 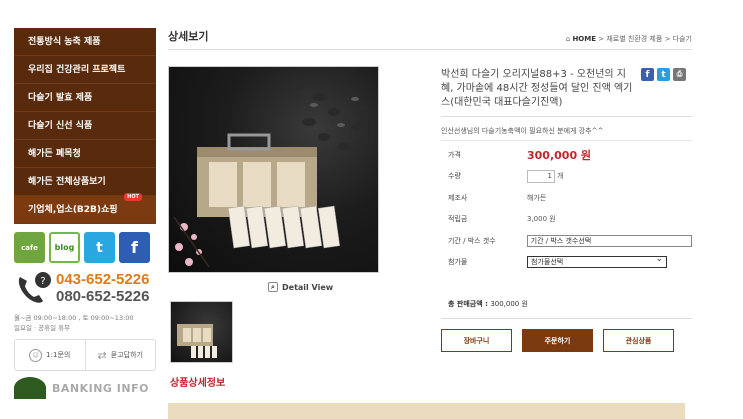 What do you see at coordinates (566, 220) in the screenshot?
I see `points-row: 적립금 3,000 원` at bounding box center [566, 220].